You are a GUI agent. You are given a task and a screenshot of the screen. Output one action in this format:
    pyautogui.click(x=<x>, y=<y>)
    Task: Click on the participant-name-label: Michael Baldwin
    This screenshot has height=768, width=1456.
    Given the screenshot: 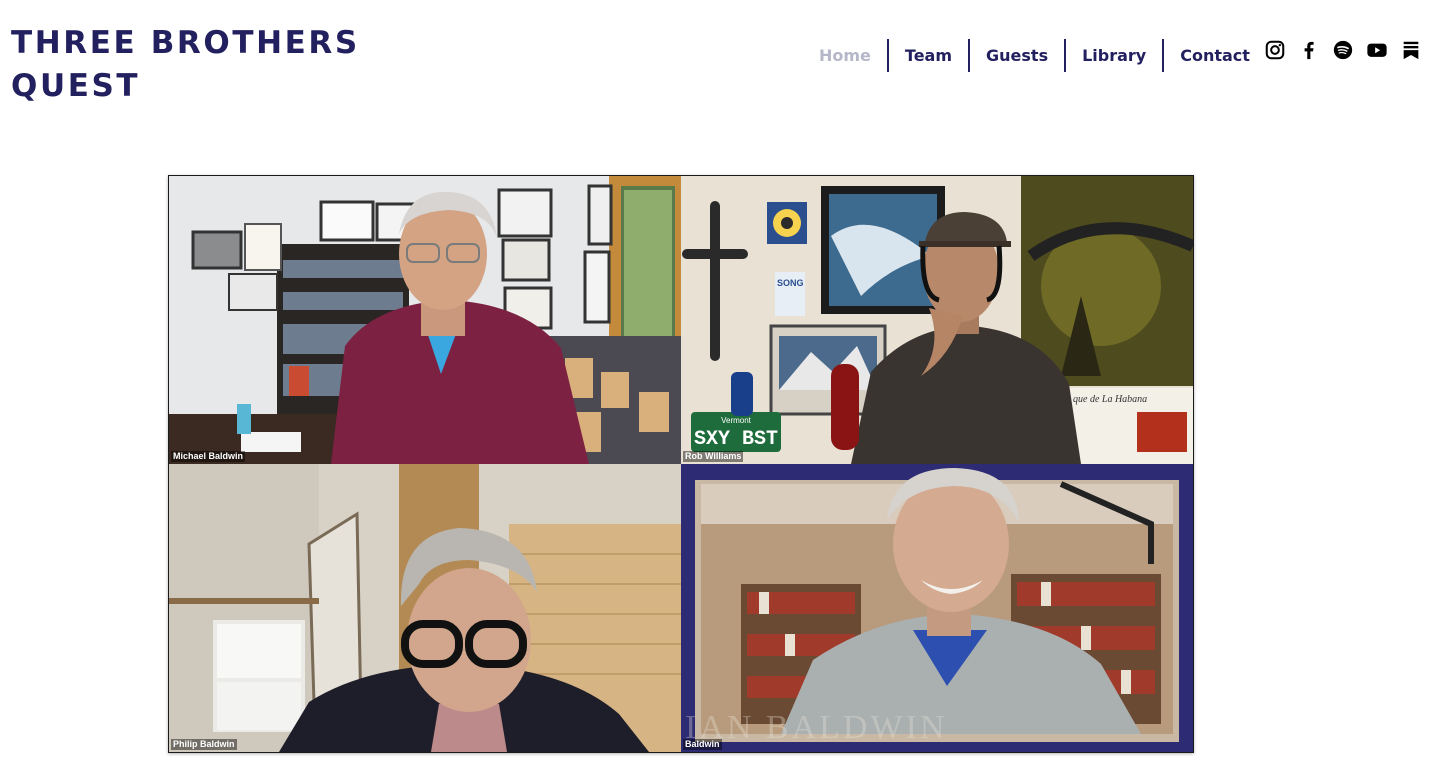 What is the action you would take?
    pyautogui.click(x=208, y=456)
    